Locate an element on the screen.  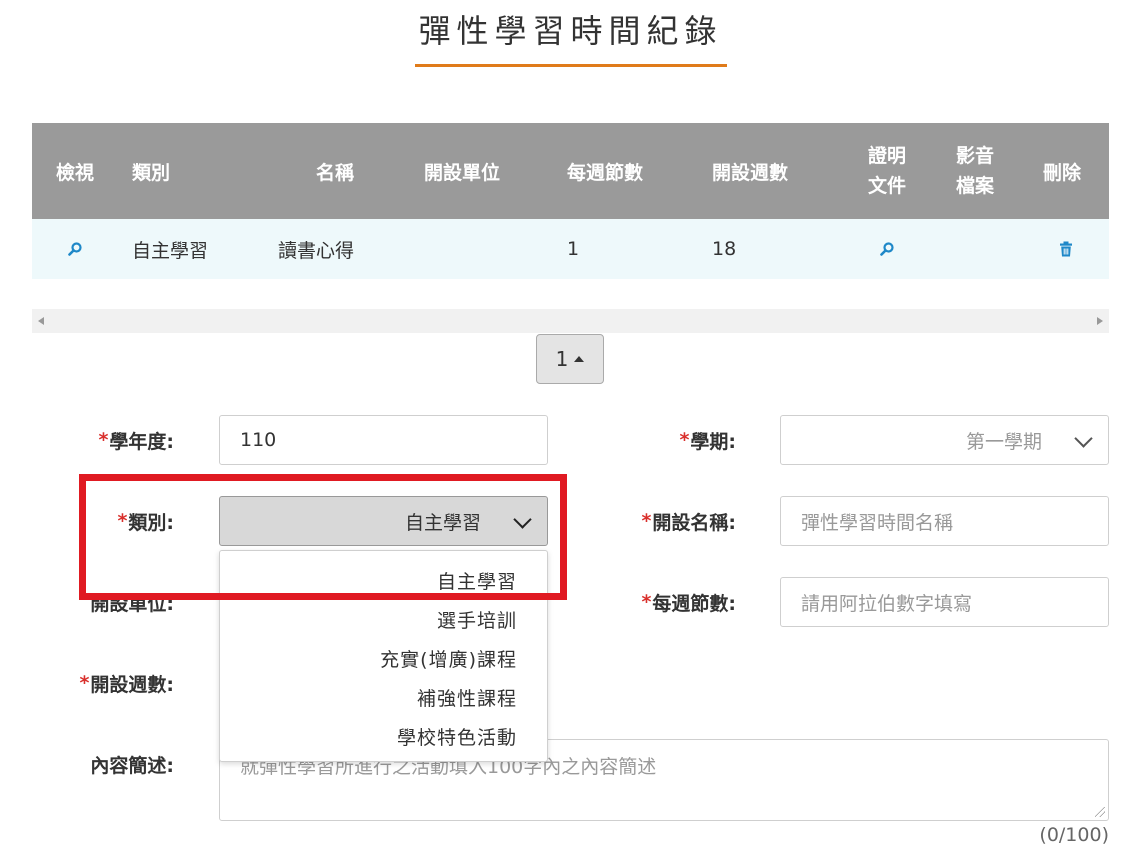
scroll-left-arrow-icon is located at coordinates (41, 321).